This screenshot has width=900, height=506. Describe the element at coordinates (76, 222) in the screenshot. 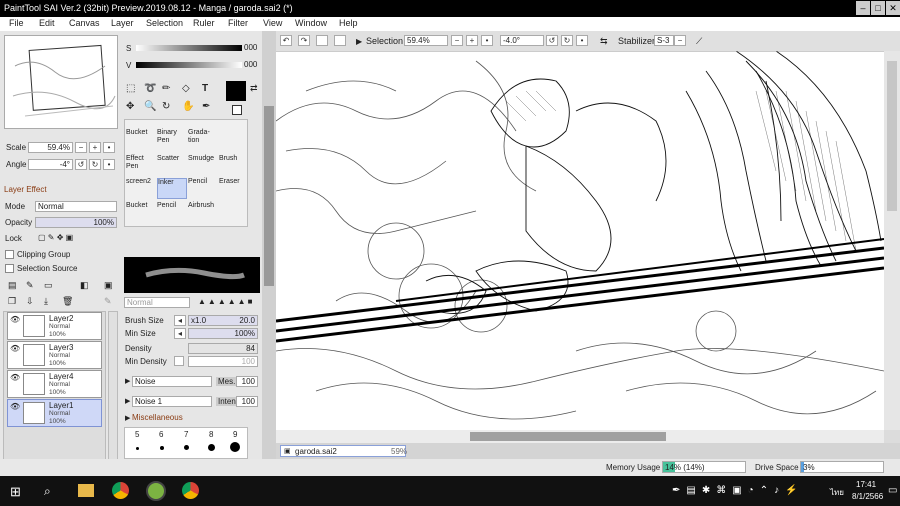

I see `opacity-slider: 100%` at that location.